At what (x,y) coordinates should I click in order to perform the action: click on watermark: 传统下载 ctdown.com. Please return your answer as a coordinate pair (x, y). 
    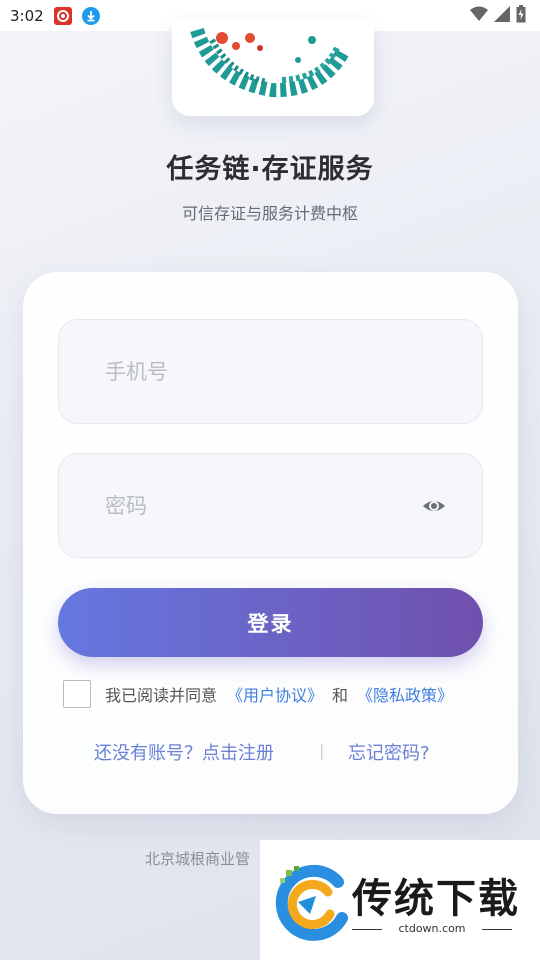
    Looking at the image, I should click on (400, 900).